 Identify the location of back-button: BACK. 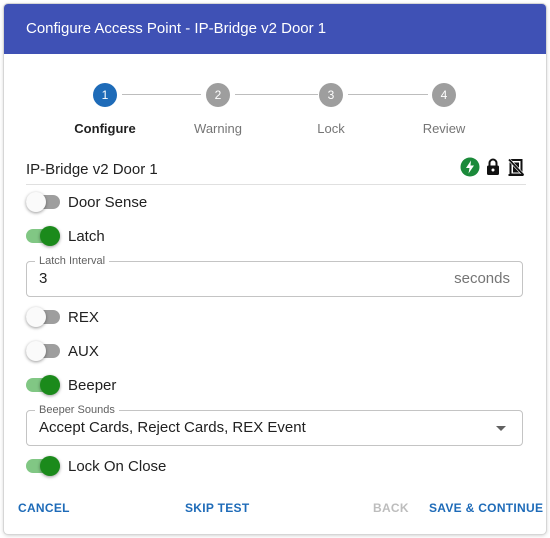
(391, 508).